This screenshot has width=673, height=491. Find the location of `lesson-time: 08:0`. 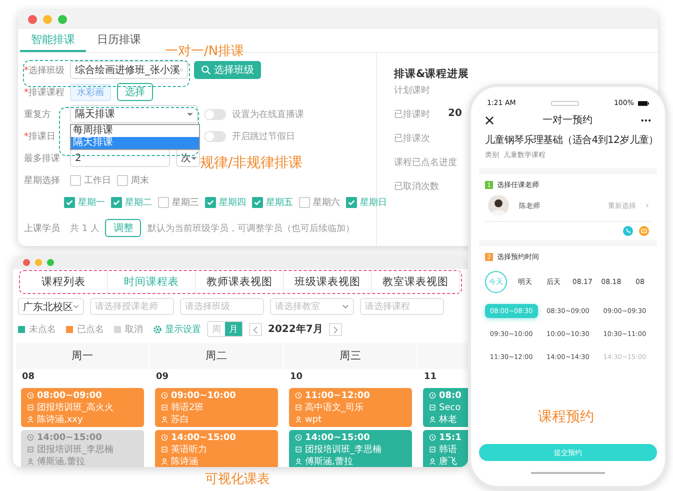

lesson-time: 08:0 is located at coordinates (450, 395).